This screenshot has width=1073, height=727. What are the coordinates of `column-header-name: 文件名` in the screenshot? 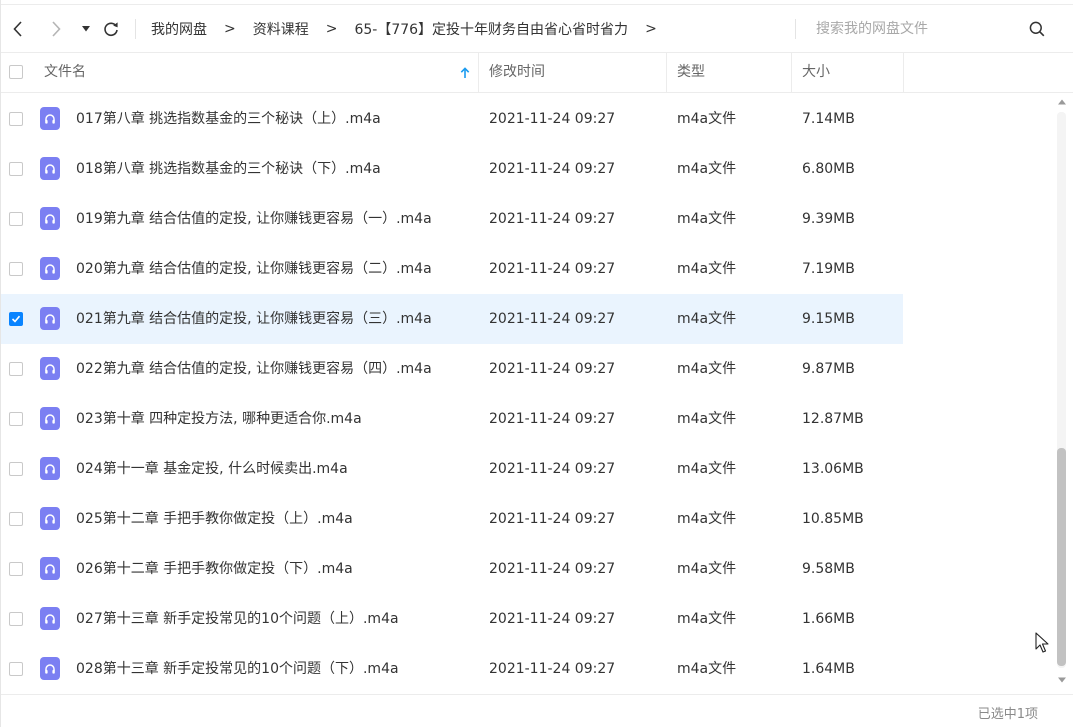 It's located at (261, 72).